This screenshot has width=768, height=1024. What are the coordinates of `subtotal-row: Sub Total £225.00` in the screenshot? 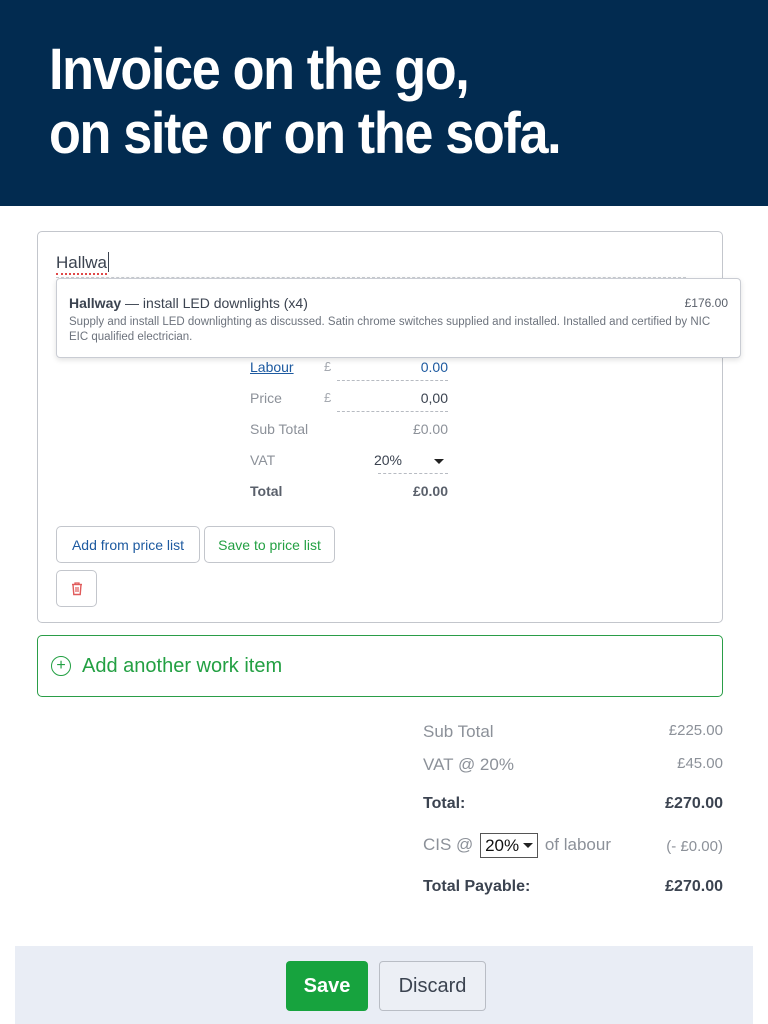 It's located at (573, 732).